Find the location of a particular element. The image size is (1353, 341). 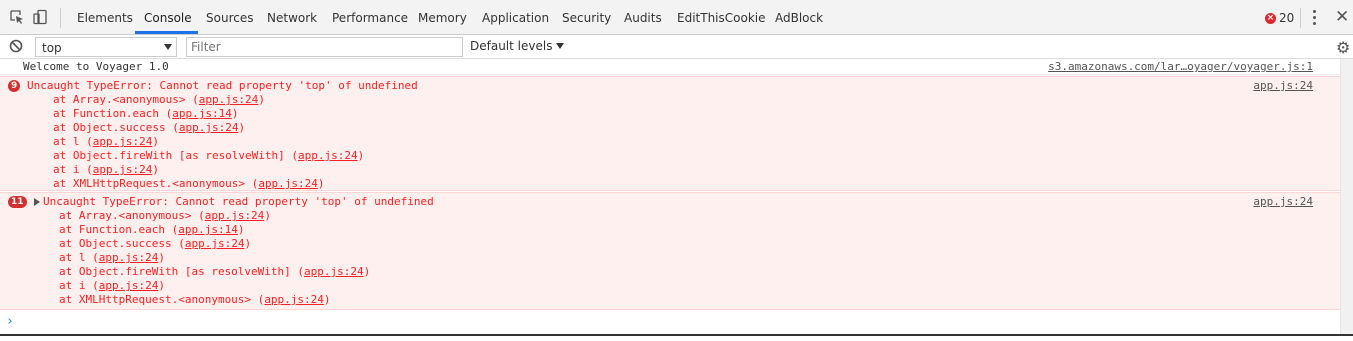

stack-frame: at l (app.js:24) is located at coordinates (112, 258).